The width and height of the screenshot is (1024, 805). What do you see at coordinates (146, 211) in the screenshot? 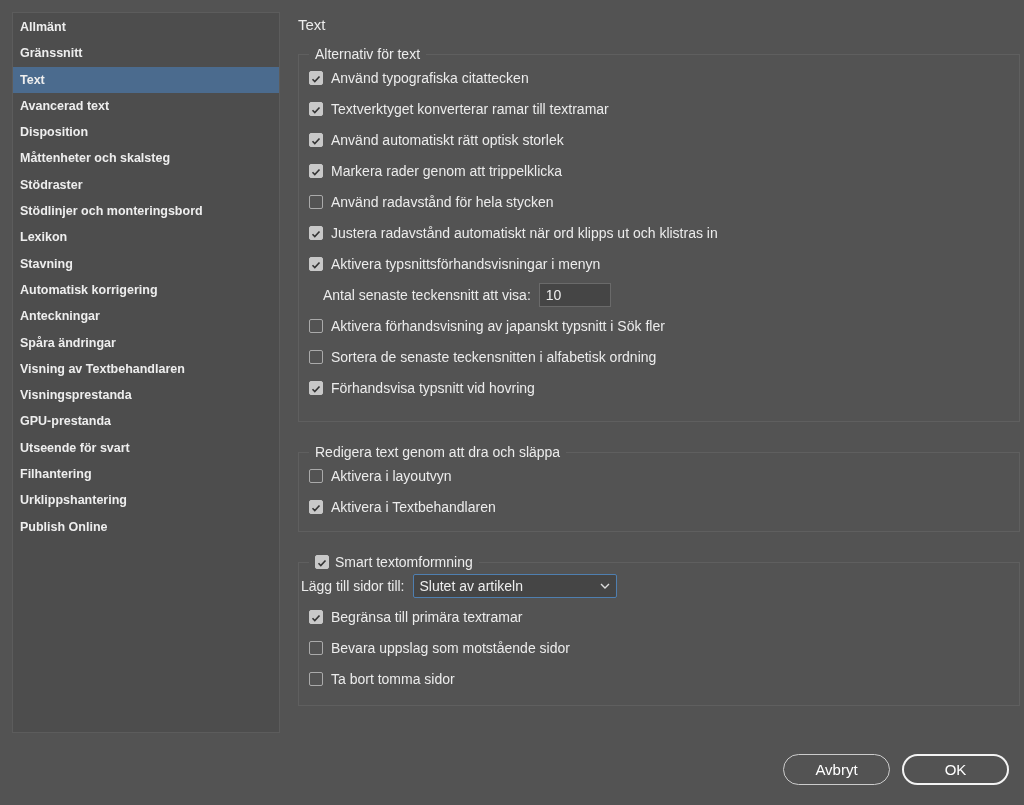
I see `sidebar-item: Stödlinjer och monteringsbord` at bounding box center [146, 211].